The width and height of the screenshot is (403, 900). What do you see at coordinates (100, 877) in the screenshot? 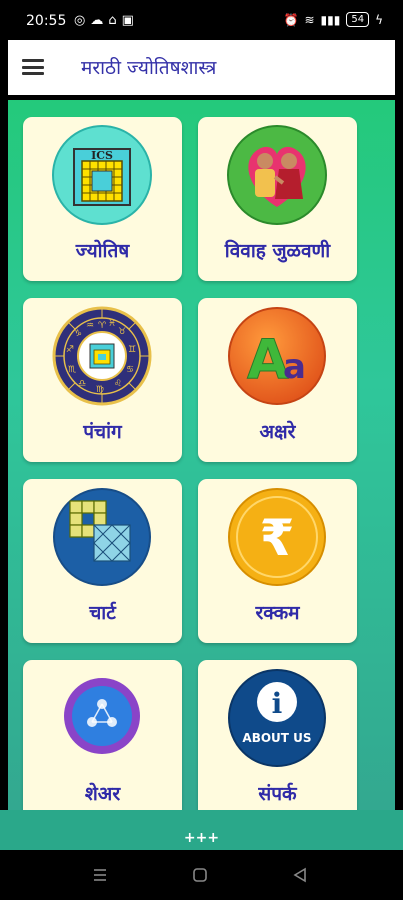
I see `recents-icon` at bounding box center [100, 877].